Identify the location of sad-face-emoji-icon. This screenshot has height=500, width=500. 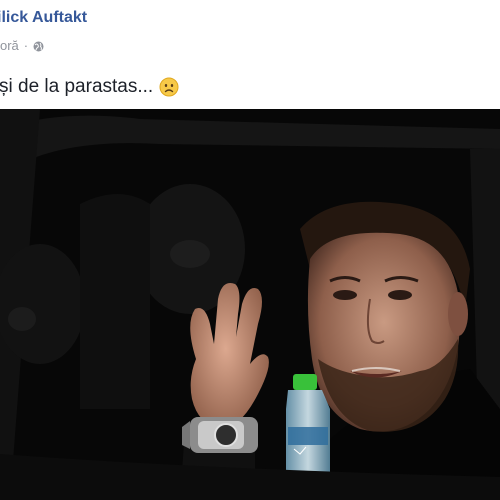
(169, 87).